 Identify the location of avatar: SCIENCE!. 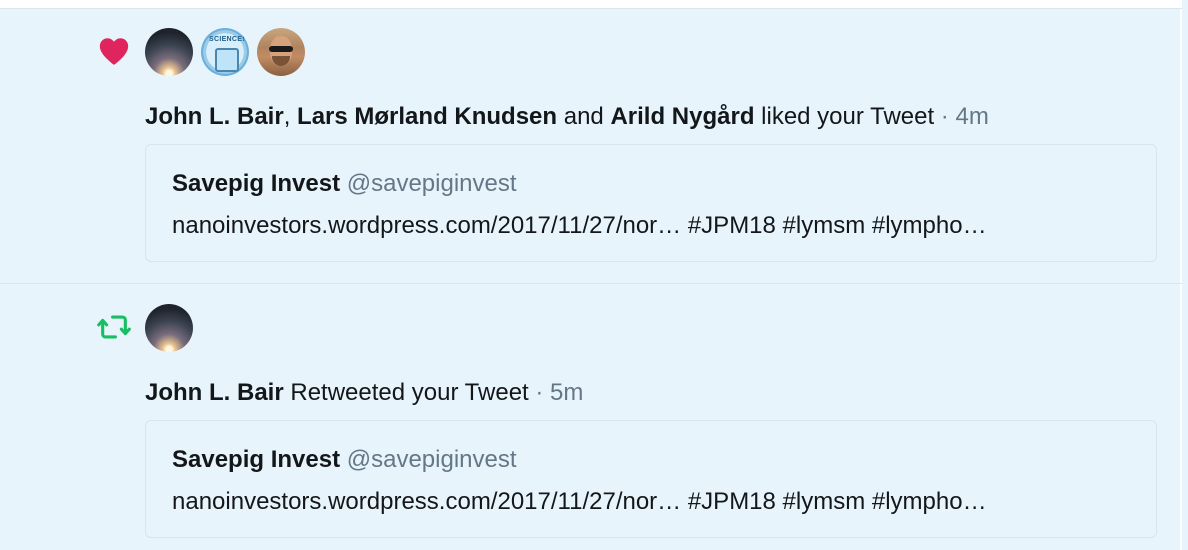
(225, 52).